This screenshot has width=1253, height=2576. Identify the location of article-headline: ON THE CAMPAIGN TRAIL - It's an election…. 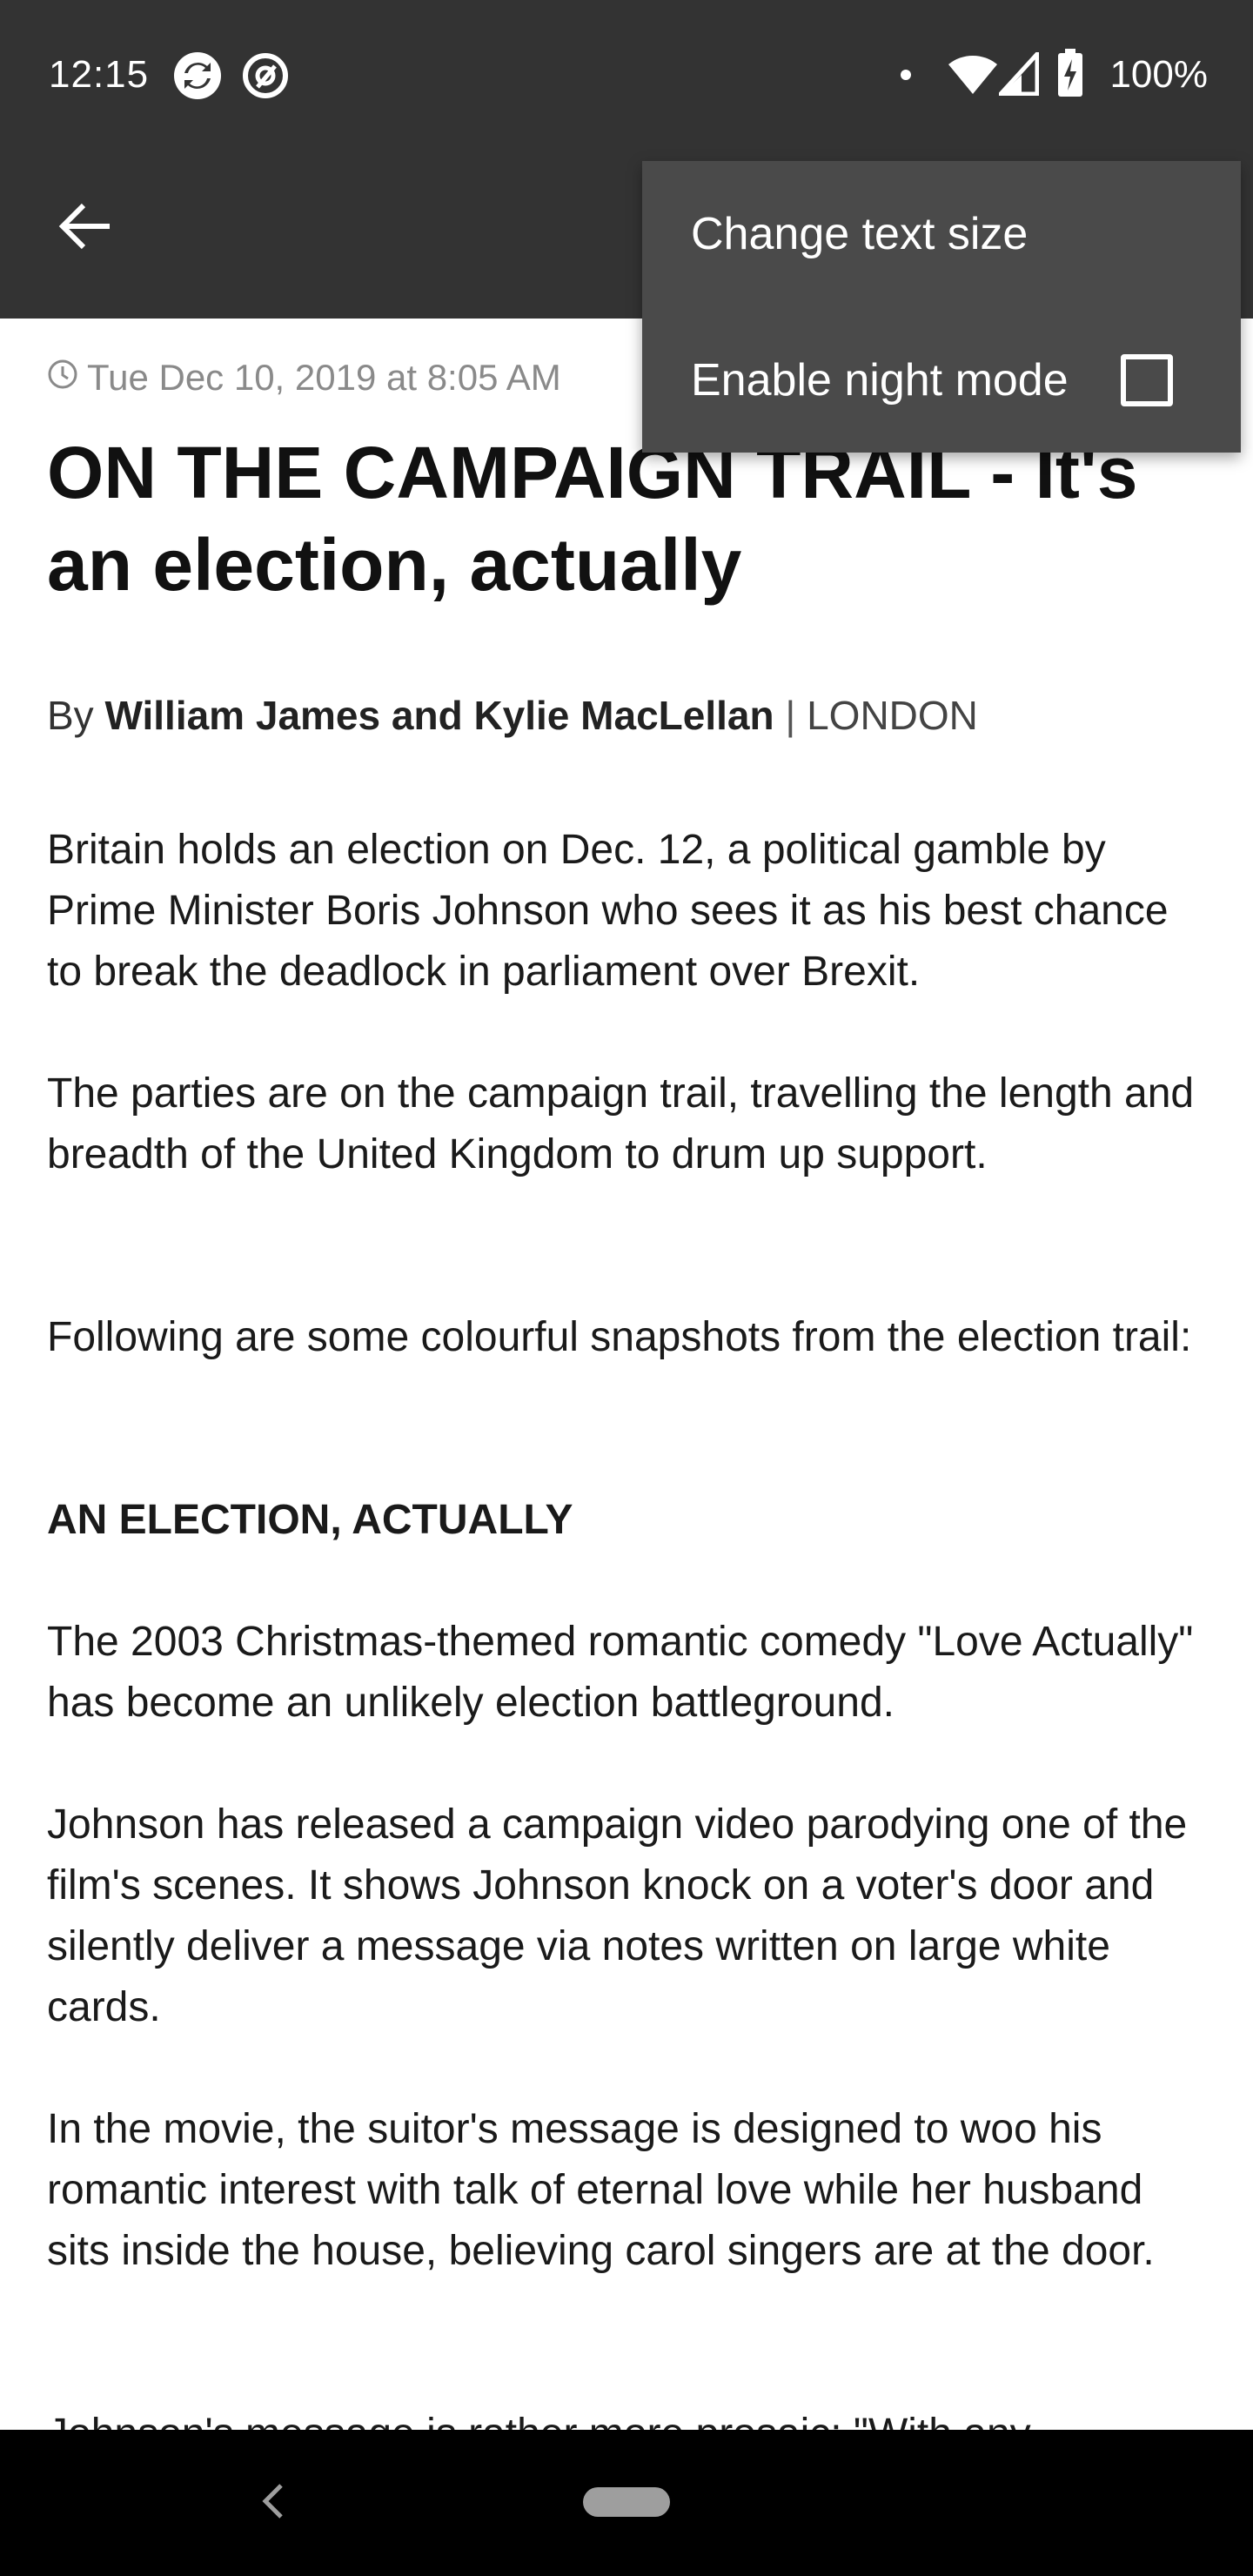
(592, 519).